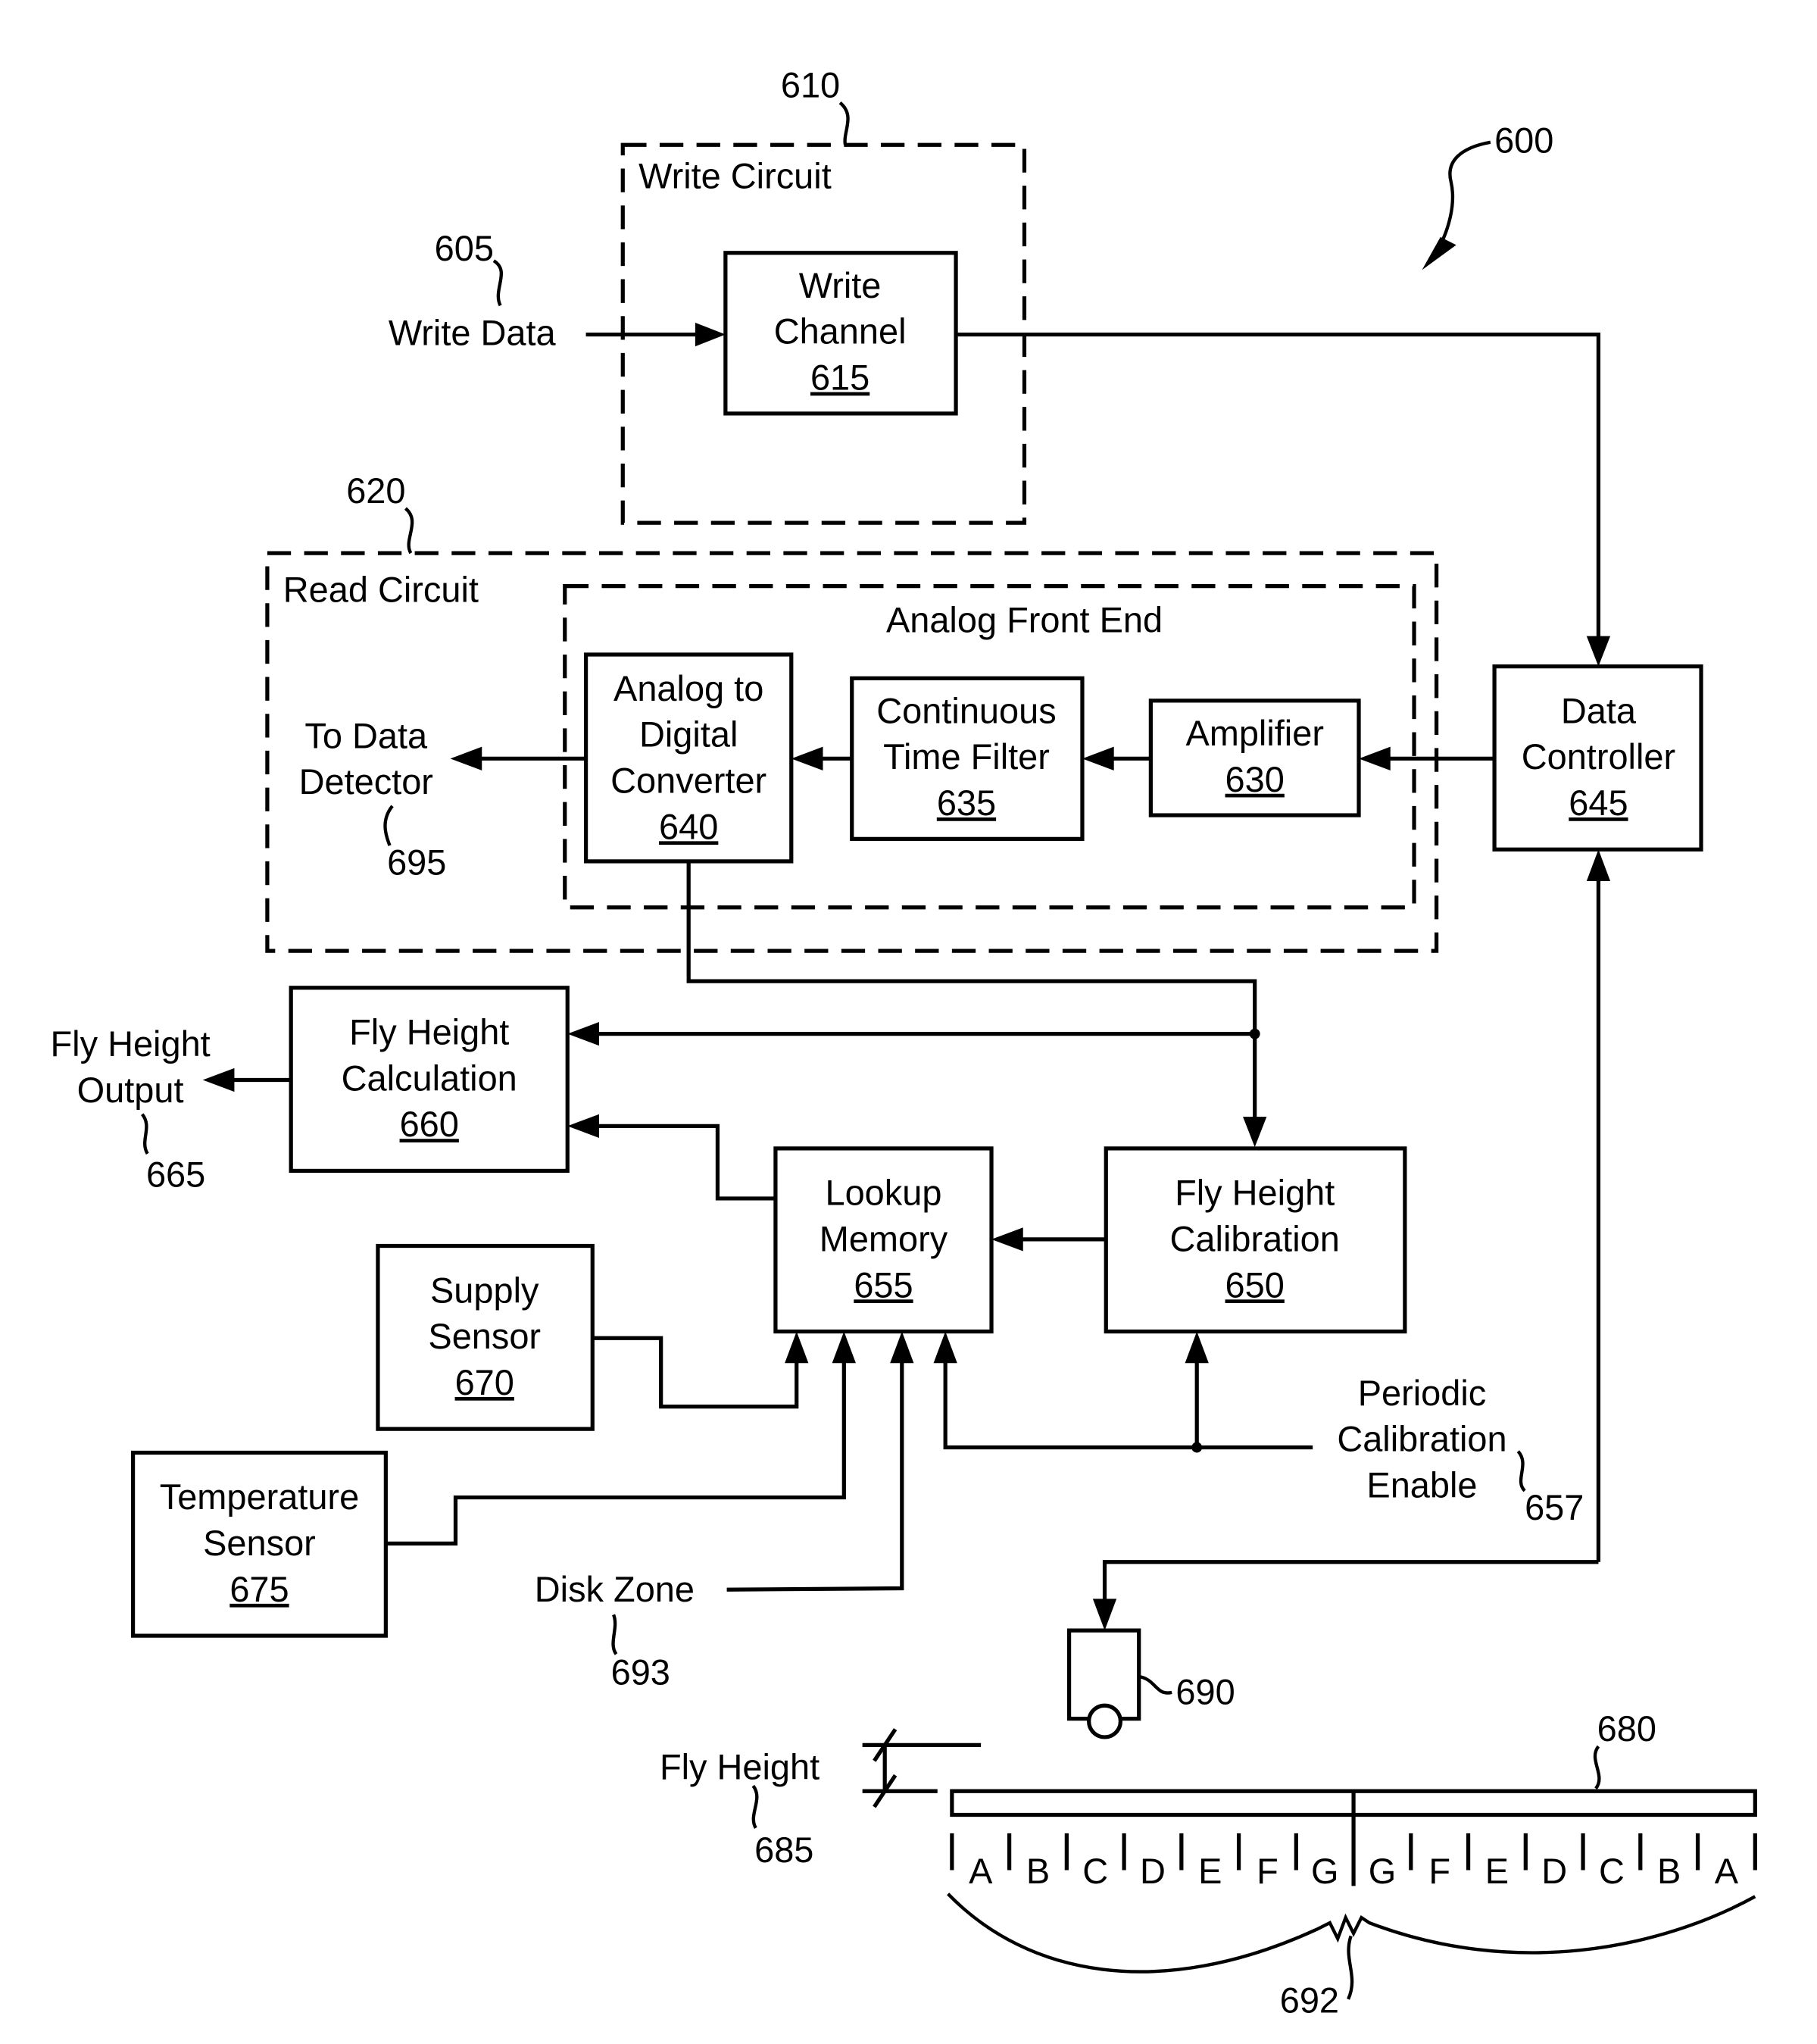 This screenshot has height=2044, width=1817. What do you see at coordinates (1626, 1729) in the screenshot?
I see `disk-ref: 680` at bounding box center [1626, 1729].